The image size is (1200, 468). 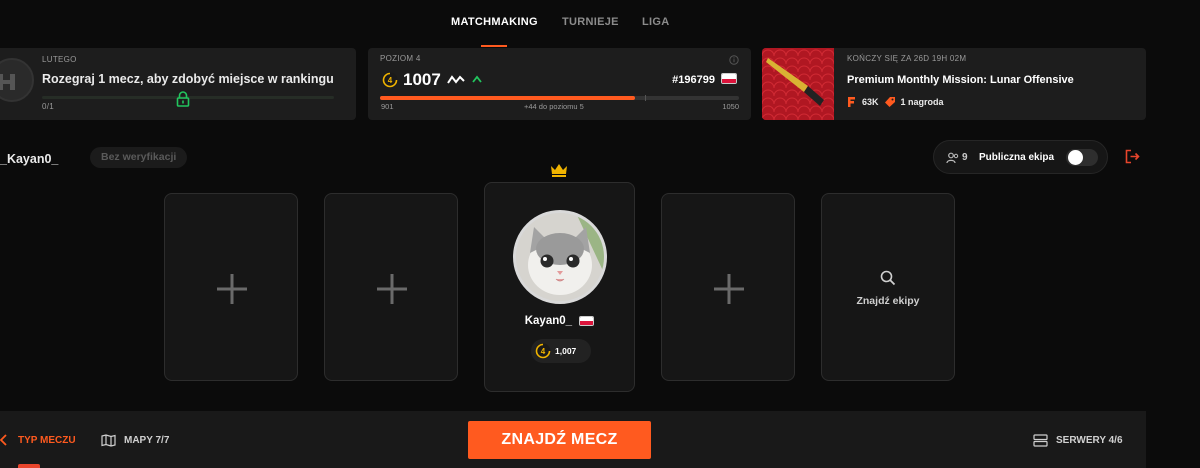 What do you see at coordinates (851, 102) in the screenshot?
I see `faceit-points-icon` at bounding box center [851, 102].